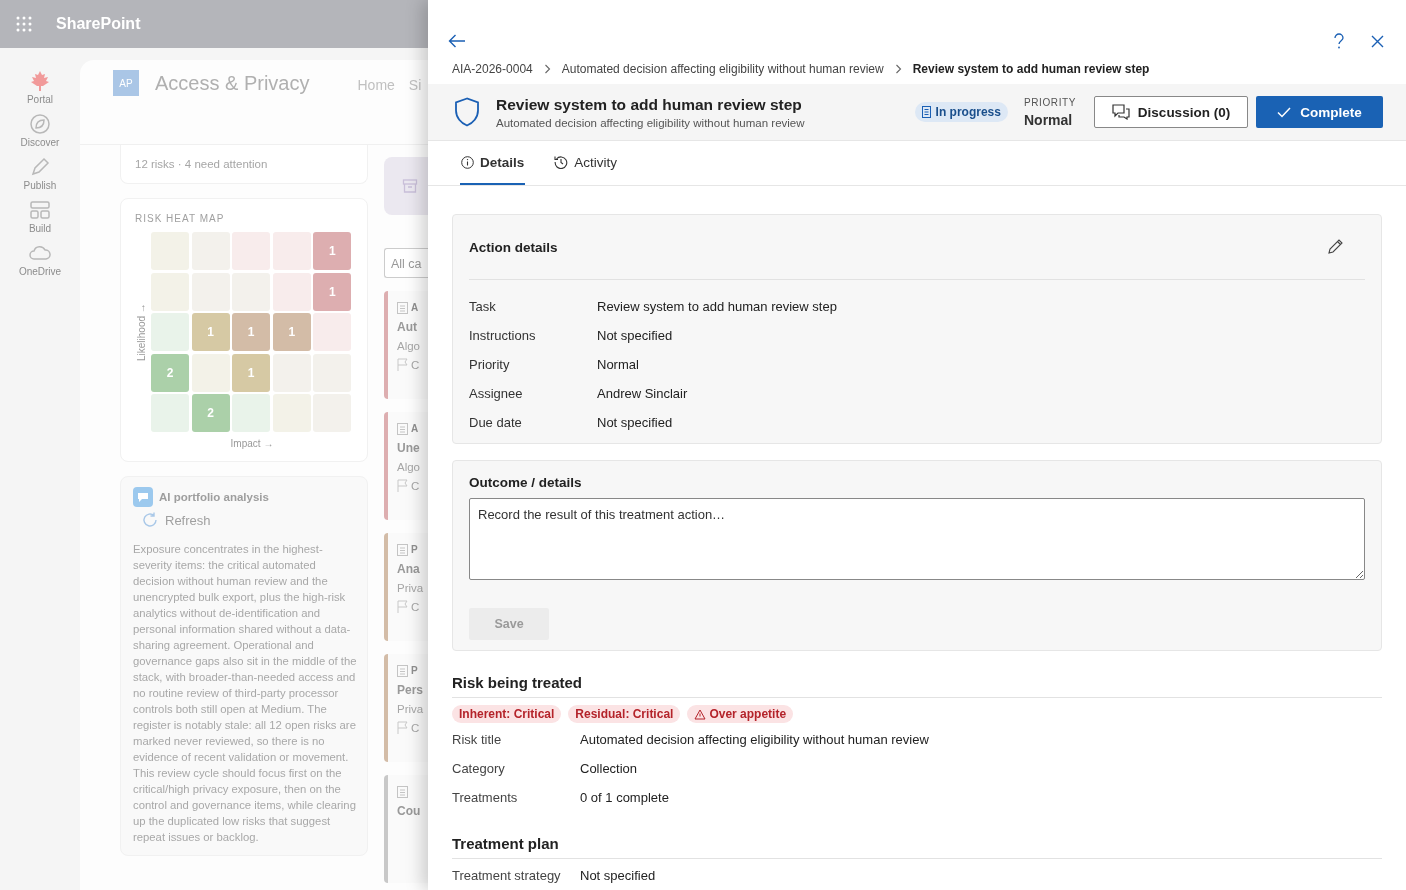  Describe the element at coordinates (618, 364) in the screenshot. I see `field-value: Normal` at that location.